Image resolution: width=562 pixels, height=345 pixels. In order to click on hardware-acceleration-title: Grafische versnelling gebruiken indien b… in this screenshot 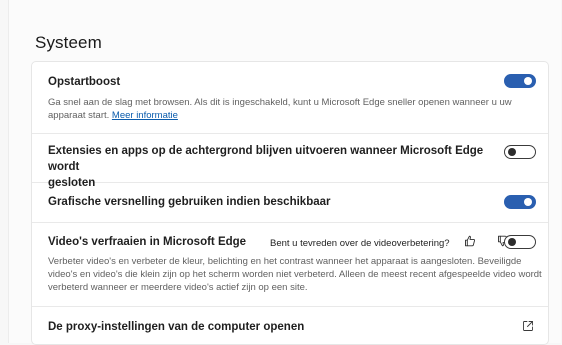, I will do `click(189, 202)`.